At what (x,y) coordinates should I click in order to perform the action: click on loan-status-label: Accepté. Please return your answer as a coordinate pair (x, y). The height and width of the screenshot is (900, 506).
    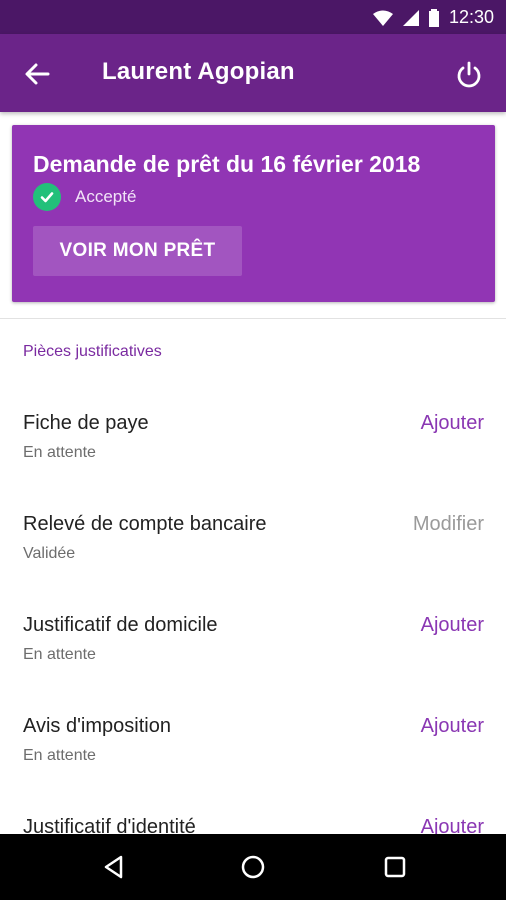
    Looking at the image, I should click on (106, 196).